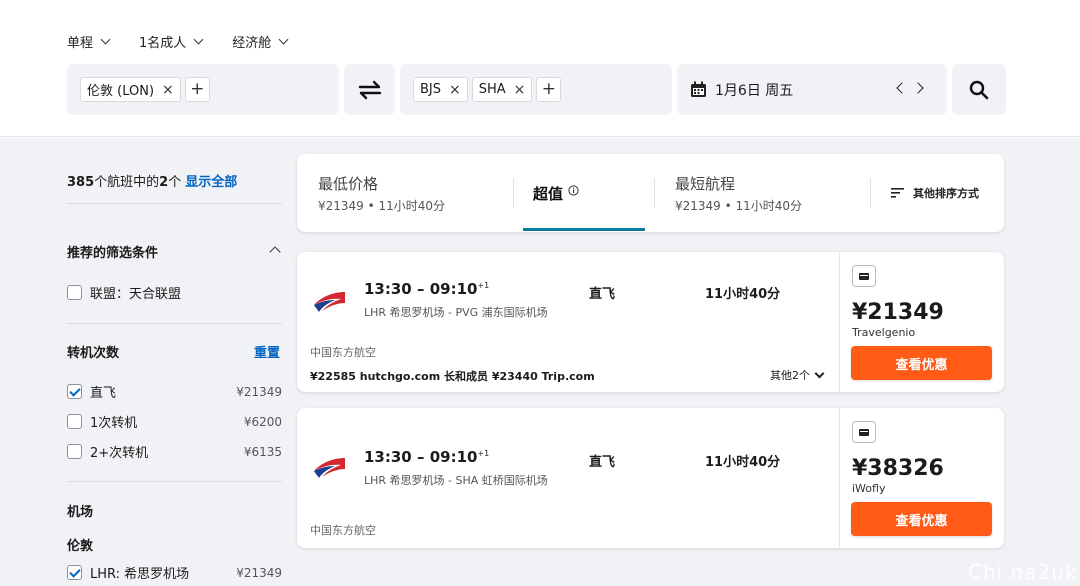  I want to click on destination-chip: SHA ×, so click(502, 89).